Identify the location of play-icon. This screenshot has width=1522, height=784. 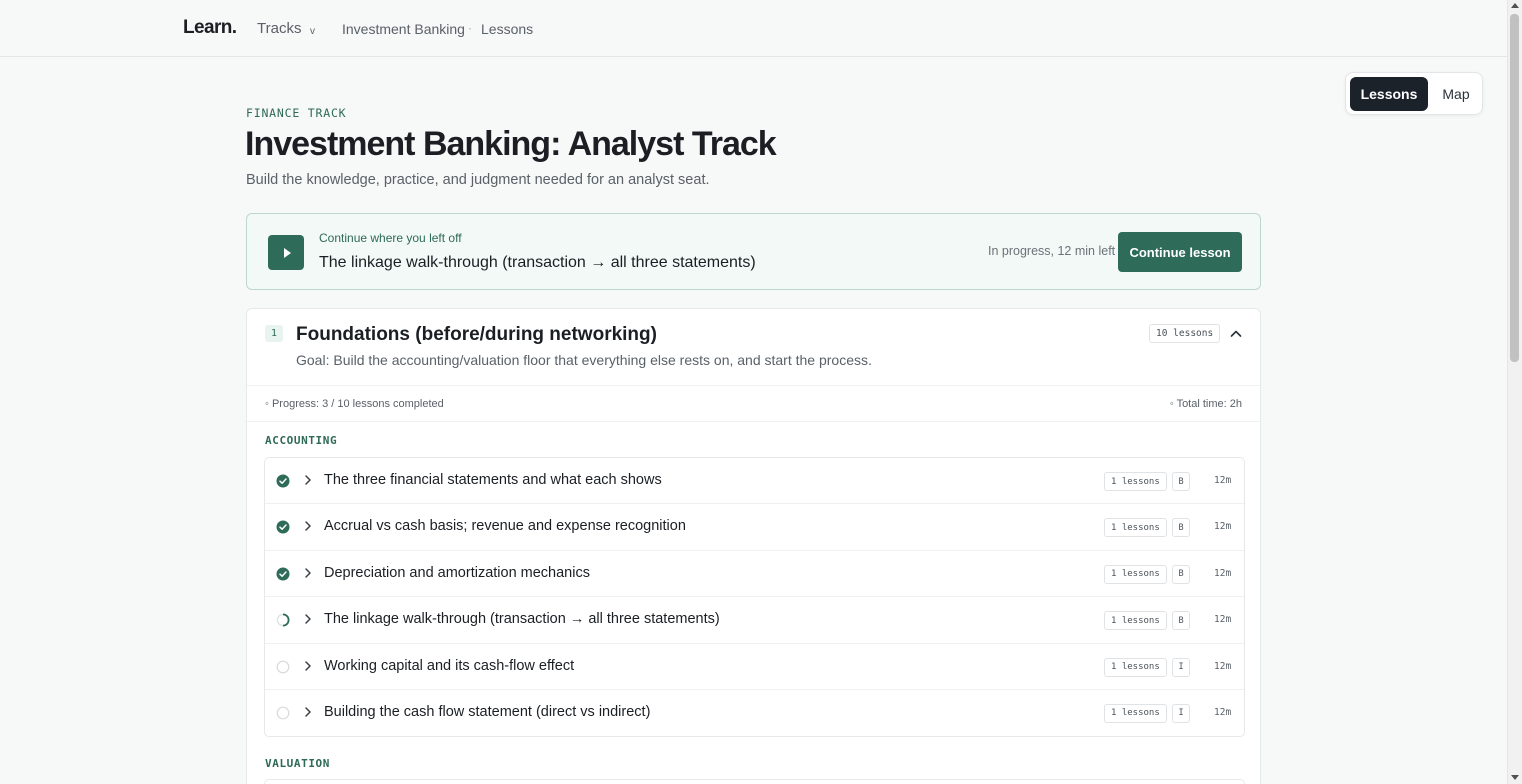
(287, 252).